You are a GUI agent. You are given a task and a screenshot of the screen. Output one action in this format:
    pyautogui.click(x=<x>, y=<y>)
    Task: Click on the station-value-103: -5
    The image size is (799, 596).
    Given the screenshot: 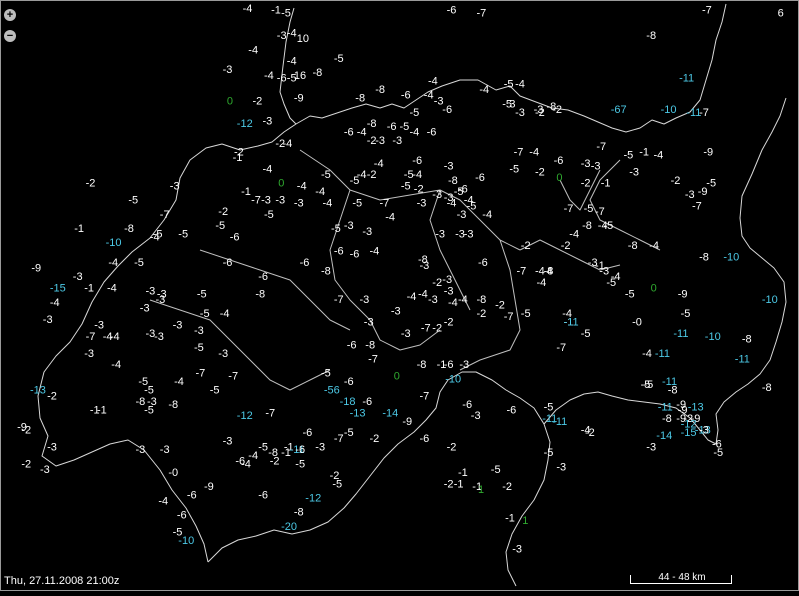 What is the action you would take?
    pyautogui.click(x=459, y=192)
    